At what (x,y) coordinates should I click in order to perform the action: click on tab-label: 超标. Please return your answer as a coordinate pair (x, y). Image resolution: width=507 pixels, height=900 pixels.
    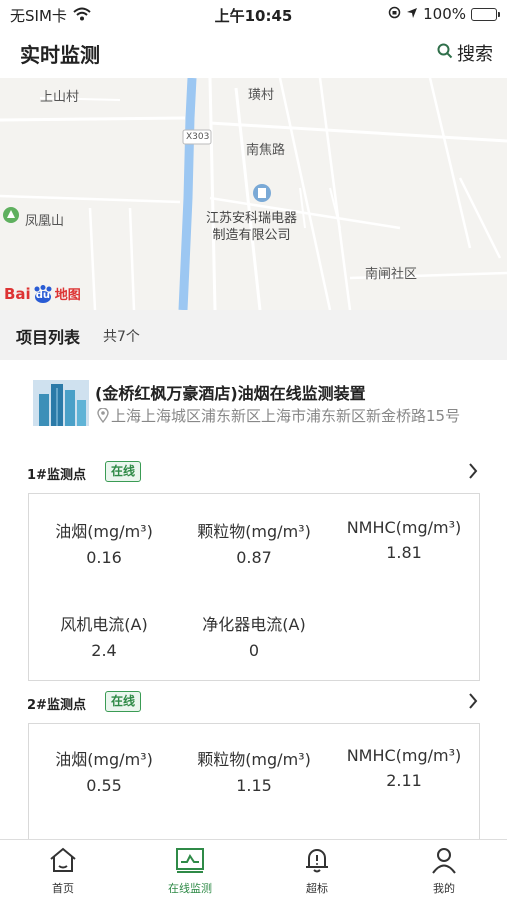
    Looking at the image, I should click on (317, 888).